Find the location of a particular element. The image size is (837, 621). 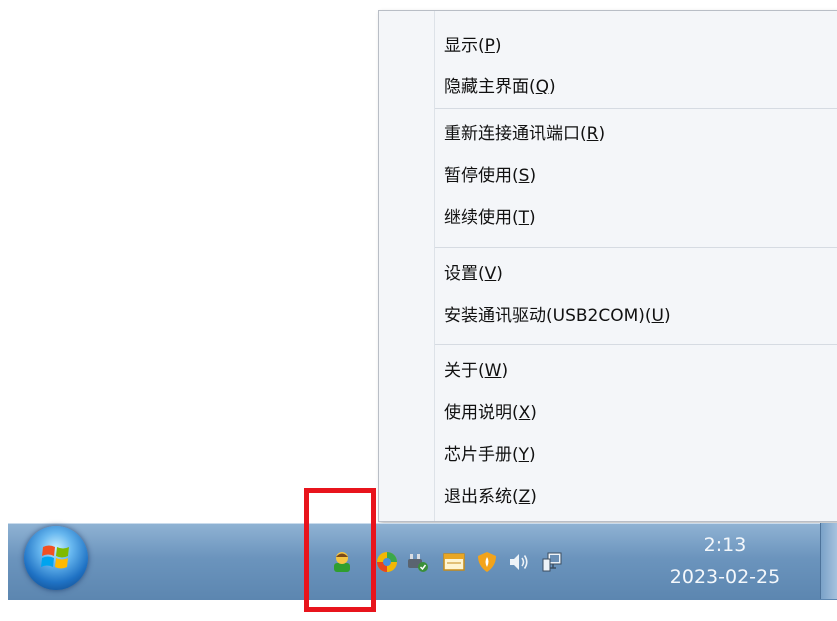

clock-date: 2023-02-25 is located at coordinates (725, 577).